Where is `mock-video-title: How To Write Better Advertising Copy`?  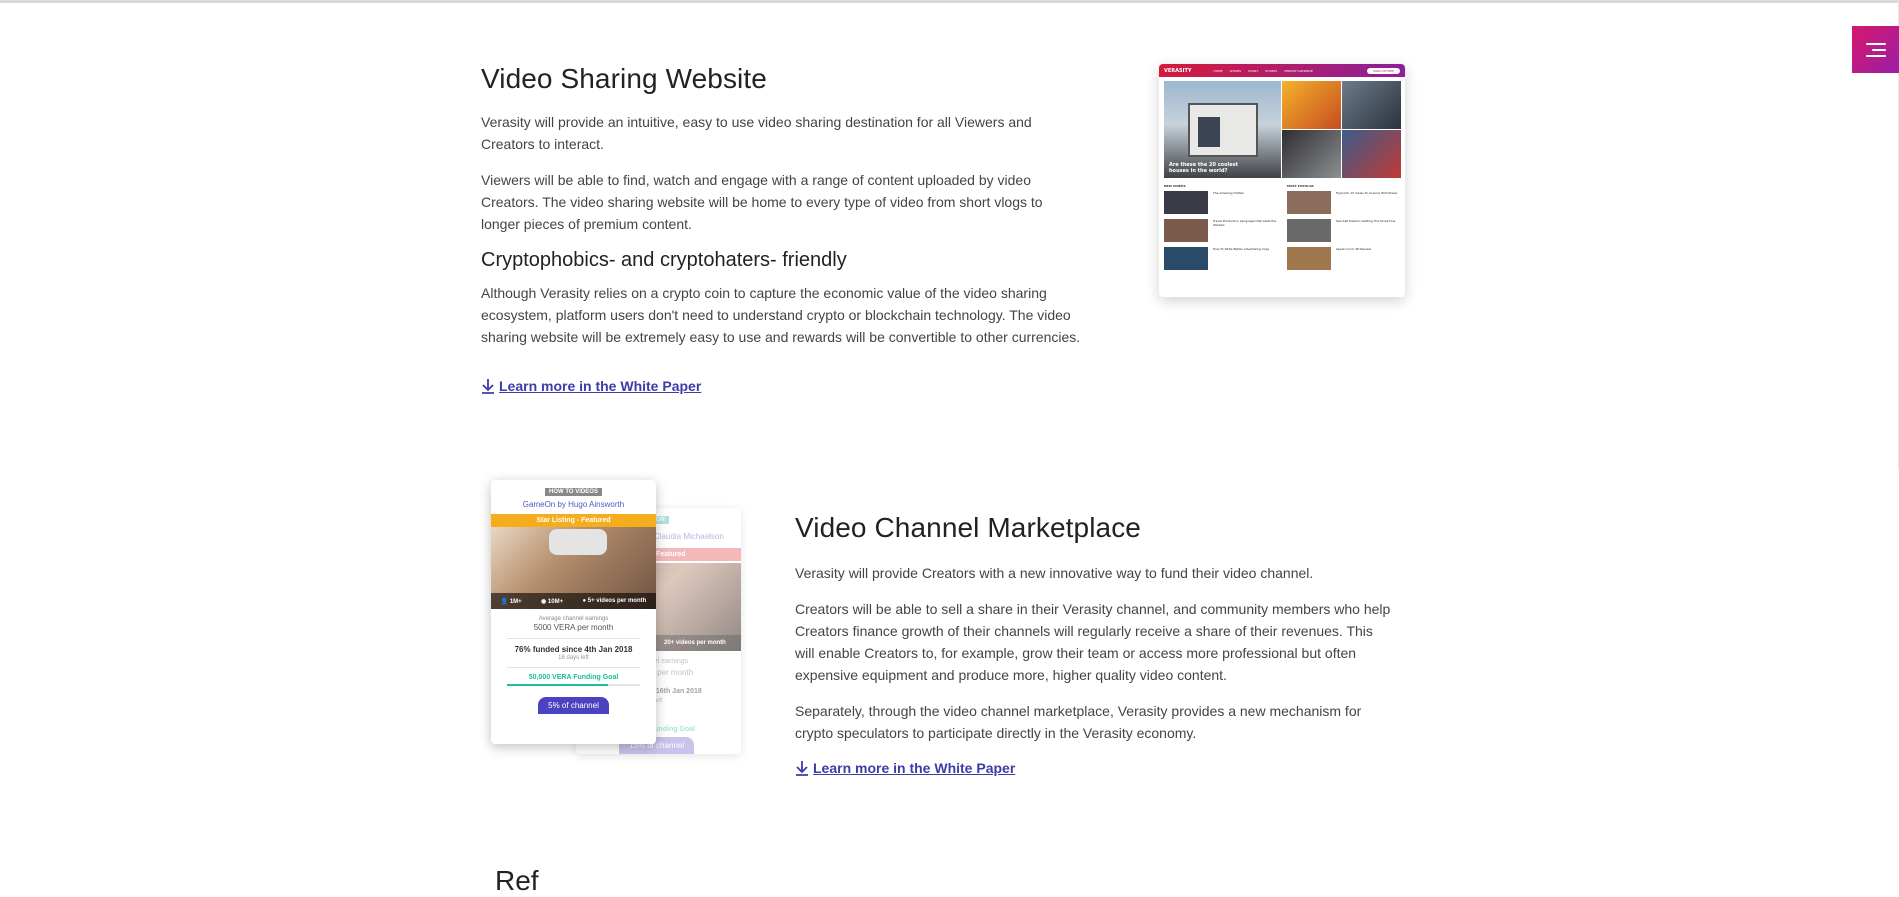 mock-video-title: How To Write Better Advertising Copy is located at coordinates (1241, 249).